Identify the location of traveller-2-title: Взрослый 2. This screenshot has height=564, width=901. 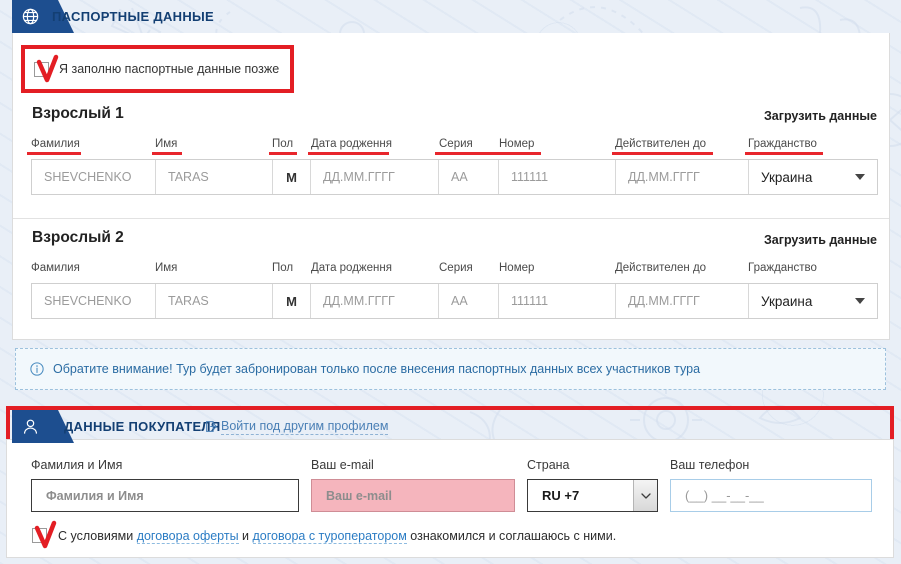
(78, 237).